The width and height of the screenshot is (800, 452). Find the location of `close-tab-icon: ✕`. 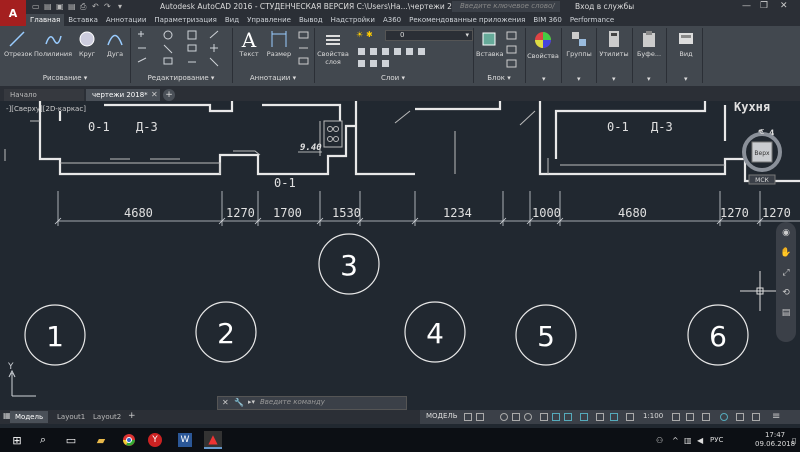

close-tab-icon: ✕ is located at coordinates (154, 94).